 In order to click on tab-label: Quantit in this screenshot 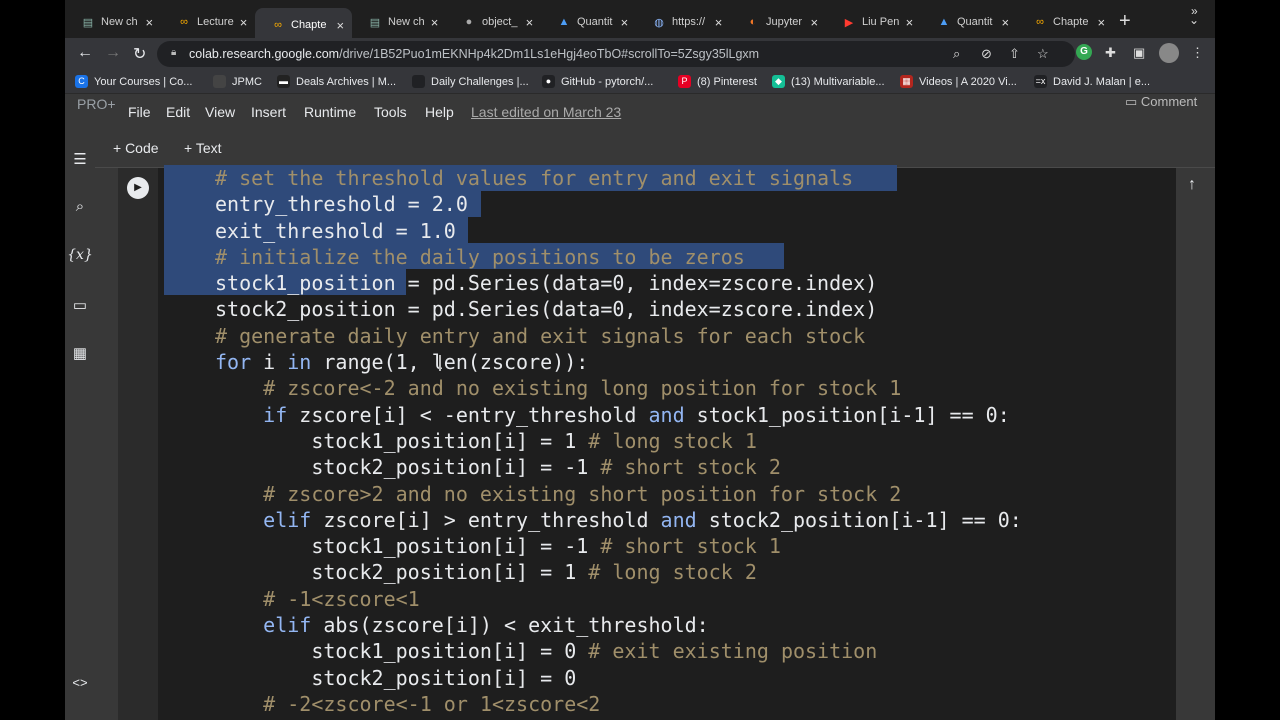, I will do `click(975, 22)`.